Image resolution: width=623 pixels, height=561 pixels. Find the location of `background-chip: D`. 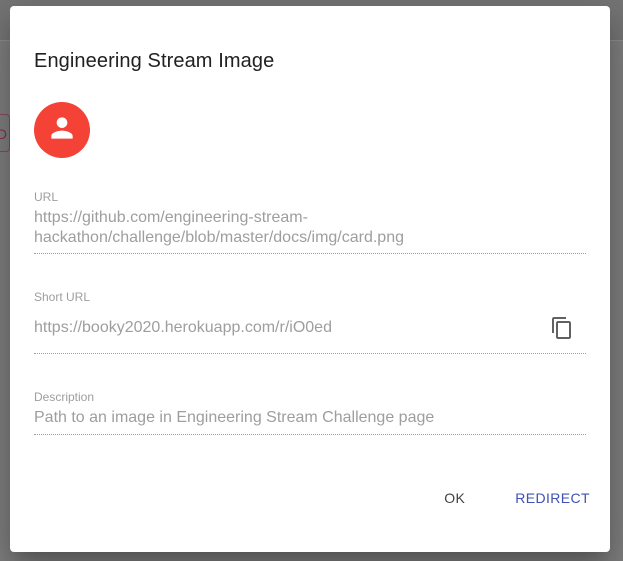

background-chip: D is located at coordinates (5, 133).